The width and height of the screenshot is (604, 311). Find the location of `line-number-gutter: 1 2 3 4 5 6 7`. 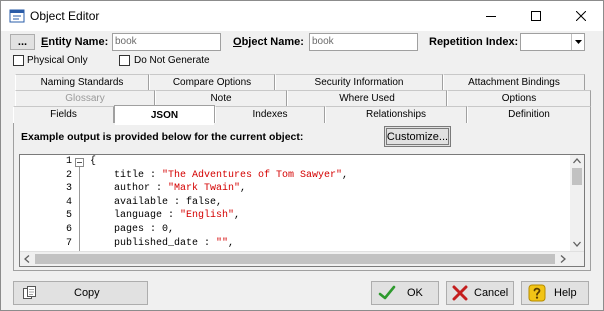

line-number-gutter: 1 2 3 4 5 6 7 is located at coordinates (55, 203).